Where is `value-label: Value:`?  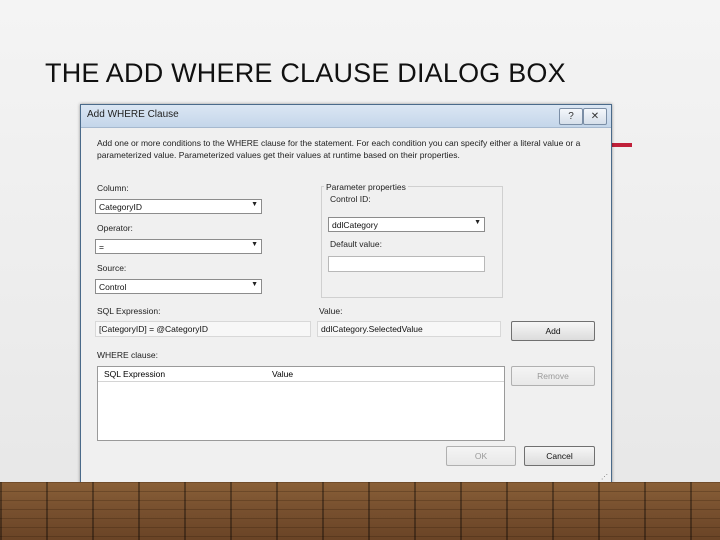
value-label: Value: is located at coordinates (331, 311).